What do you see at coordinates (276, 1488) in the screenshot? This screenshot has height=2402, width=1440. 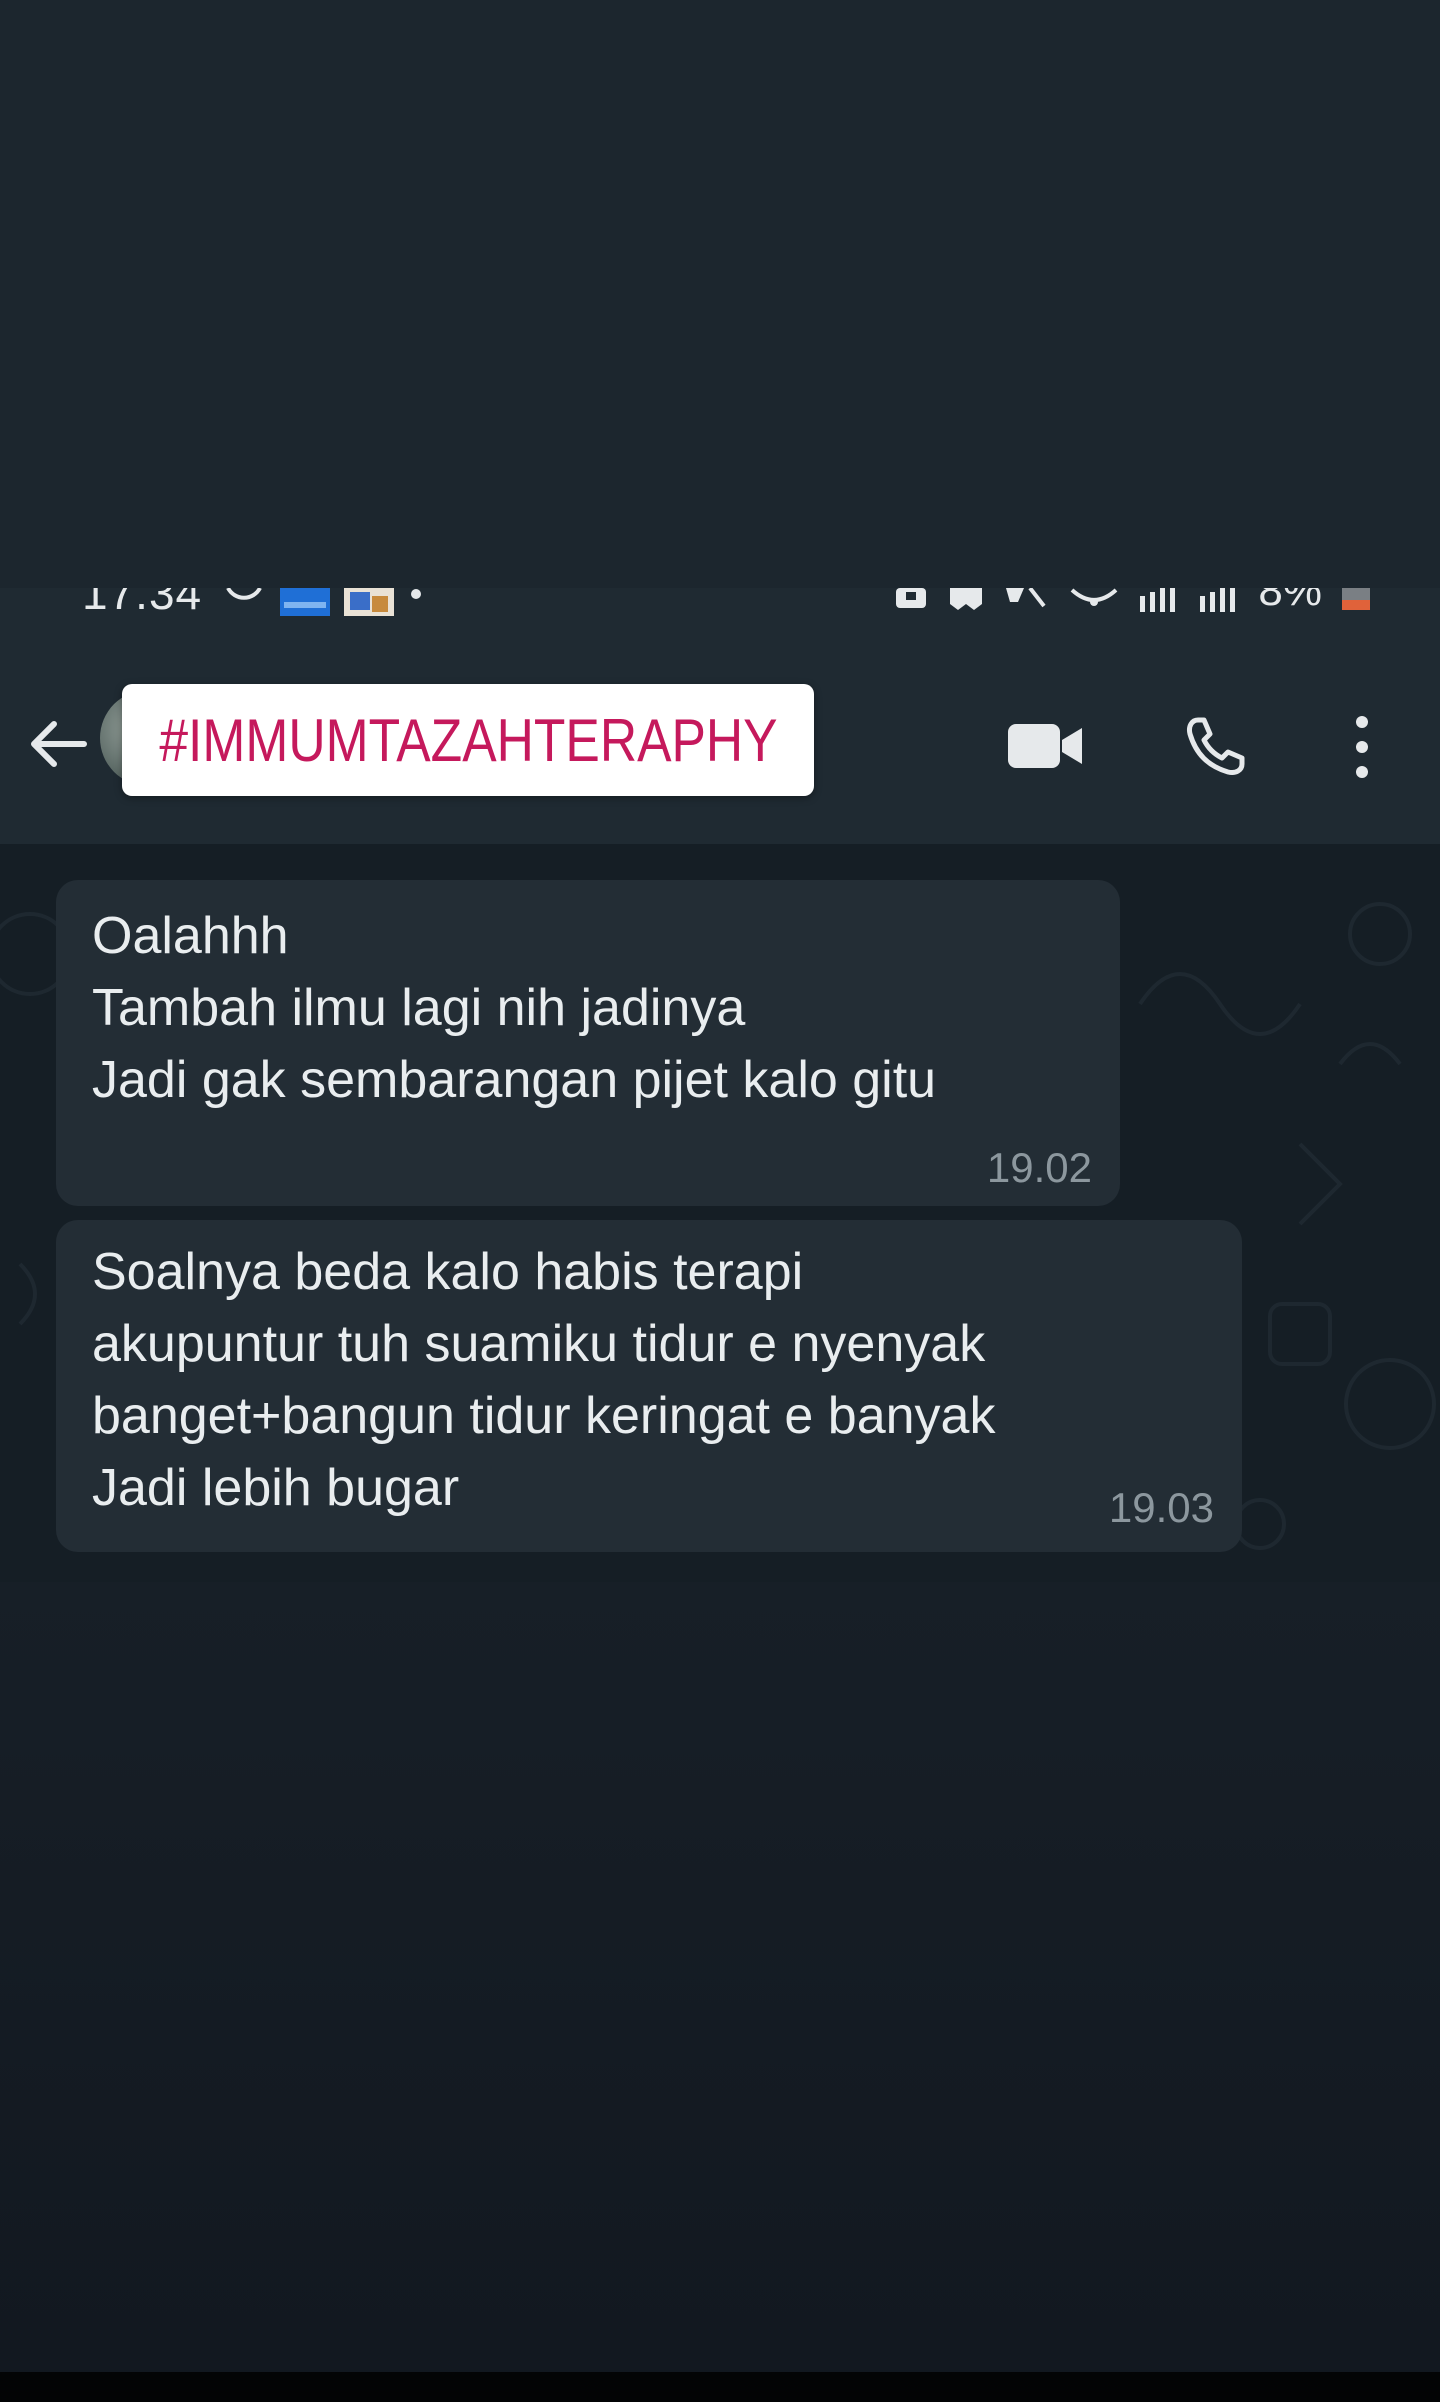 I see `message-line: Jadi lebih bugar` at bounding box center [276, 1488].